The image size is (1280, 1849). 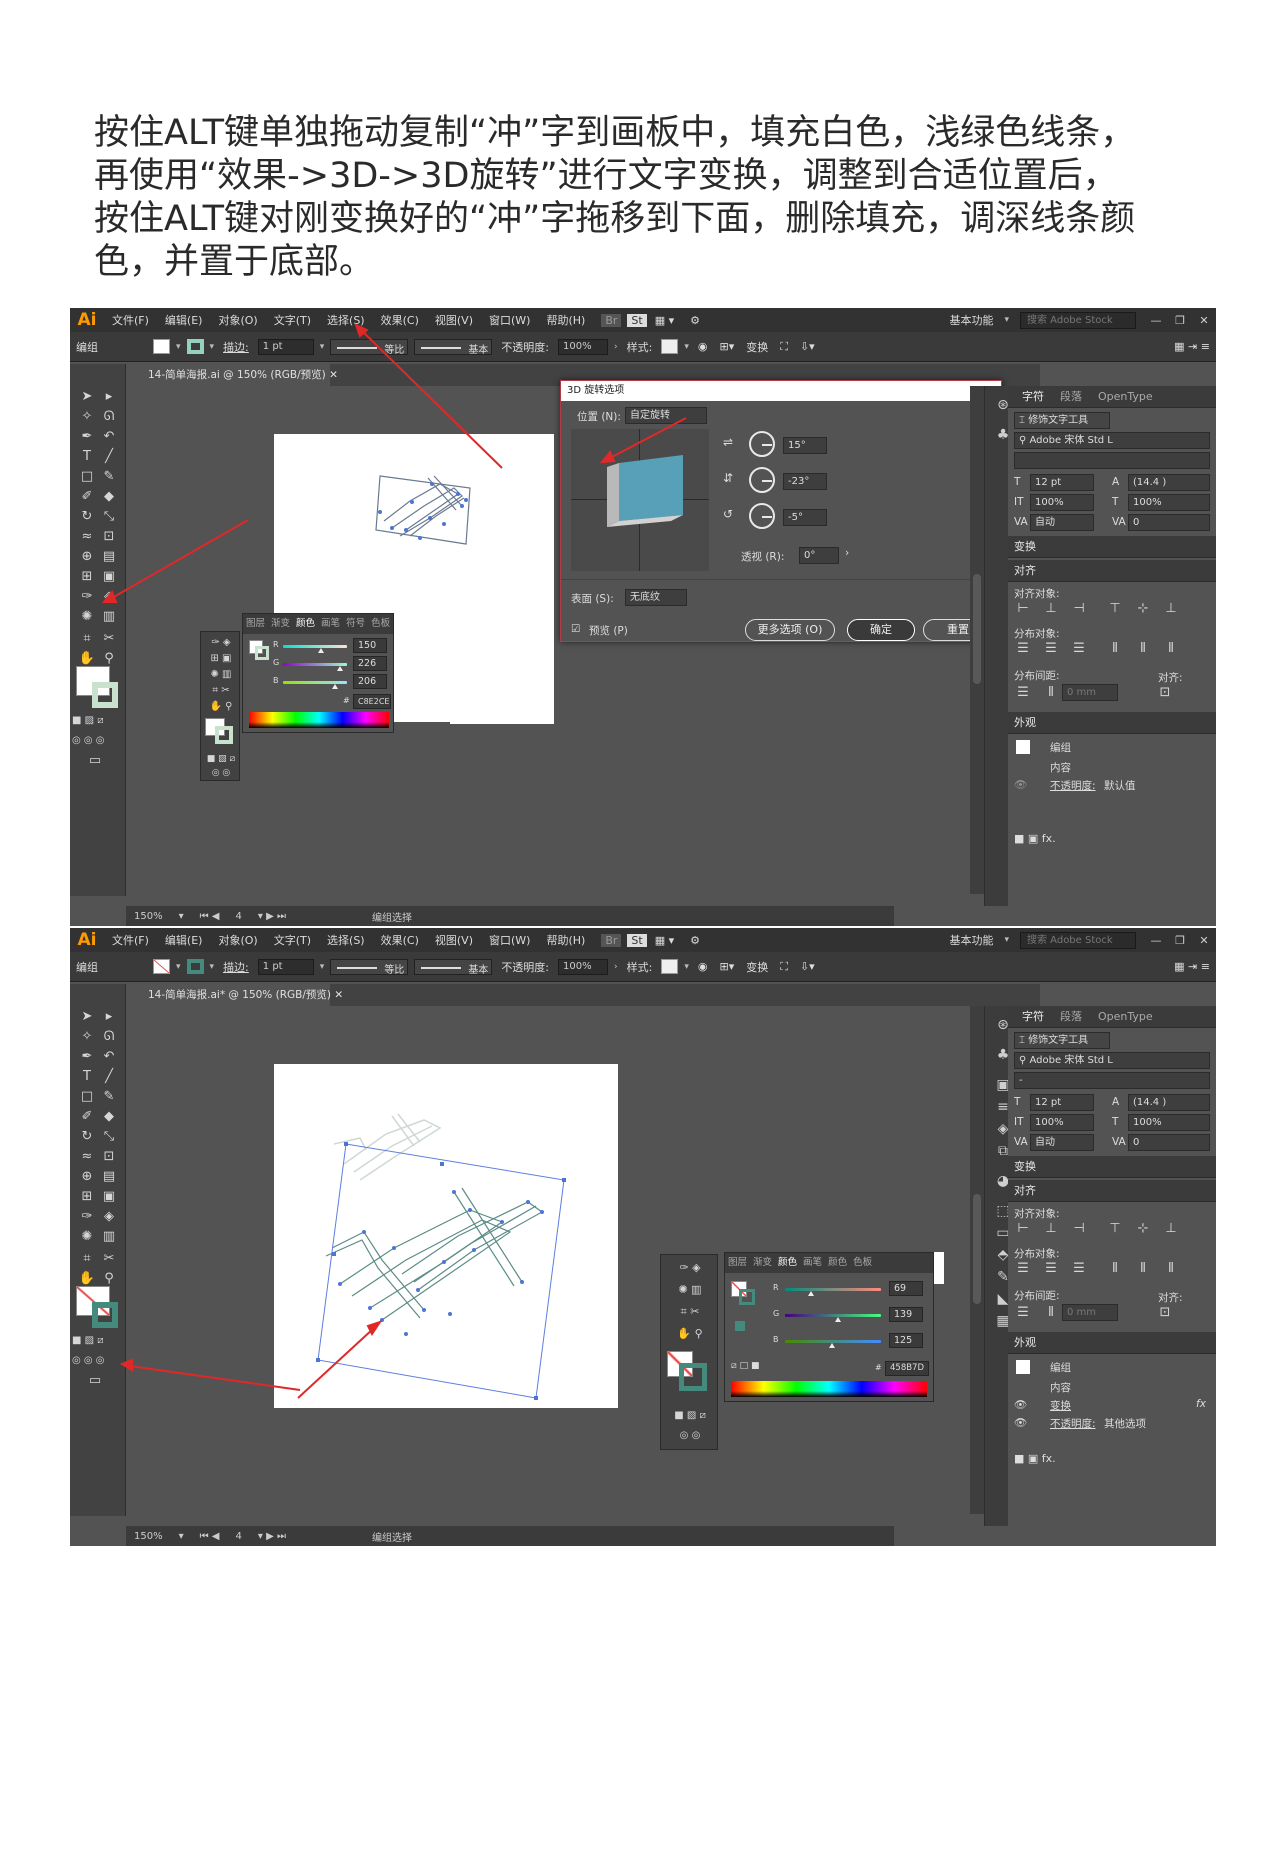 I want to click on instruction-line: 按住ALT键对刚变换好的“冲”字拖移到下面，删除填充，调深线条颜, so click(x=615, y=219).